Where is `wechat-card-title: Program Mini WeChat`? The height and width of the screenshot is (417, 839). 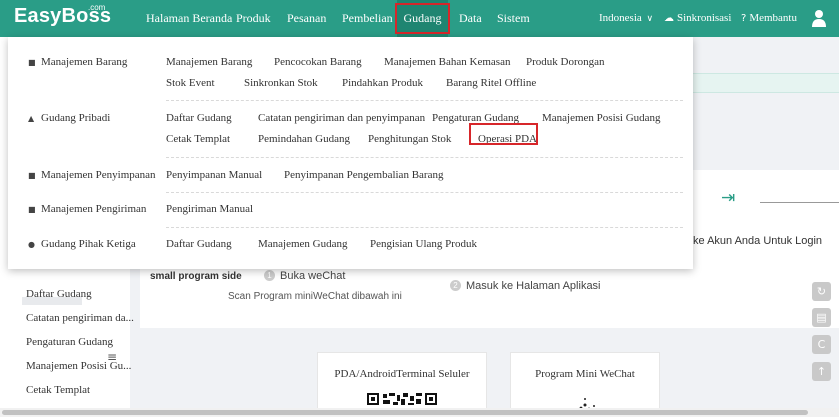
wechat-card-title: Program Mini WeChat is located at coordinates (585, 374).